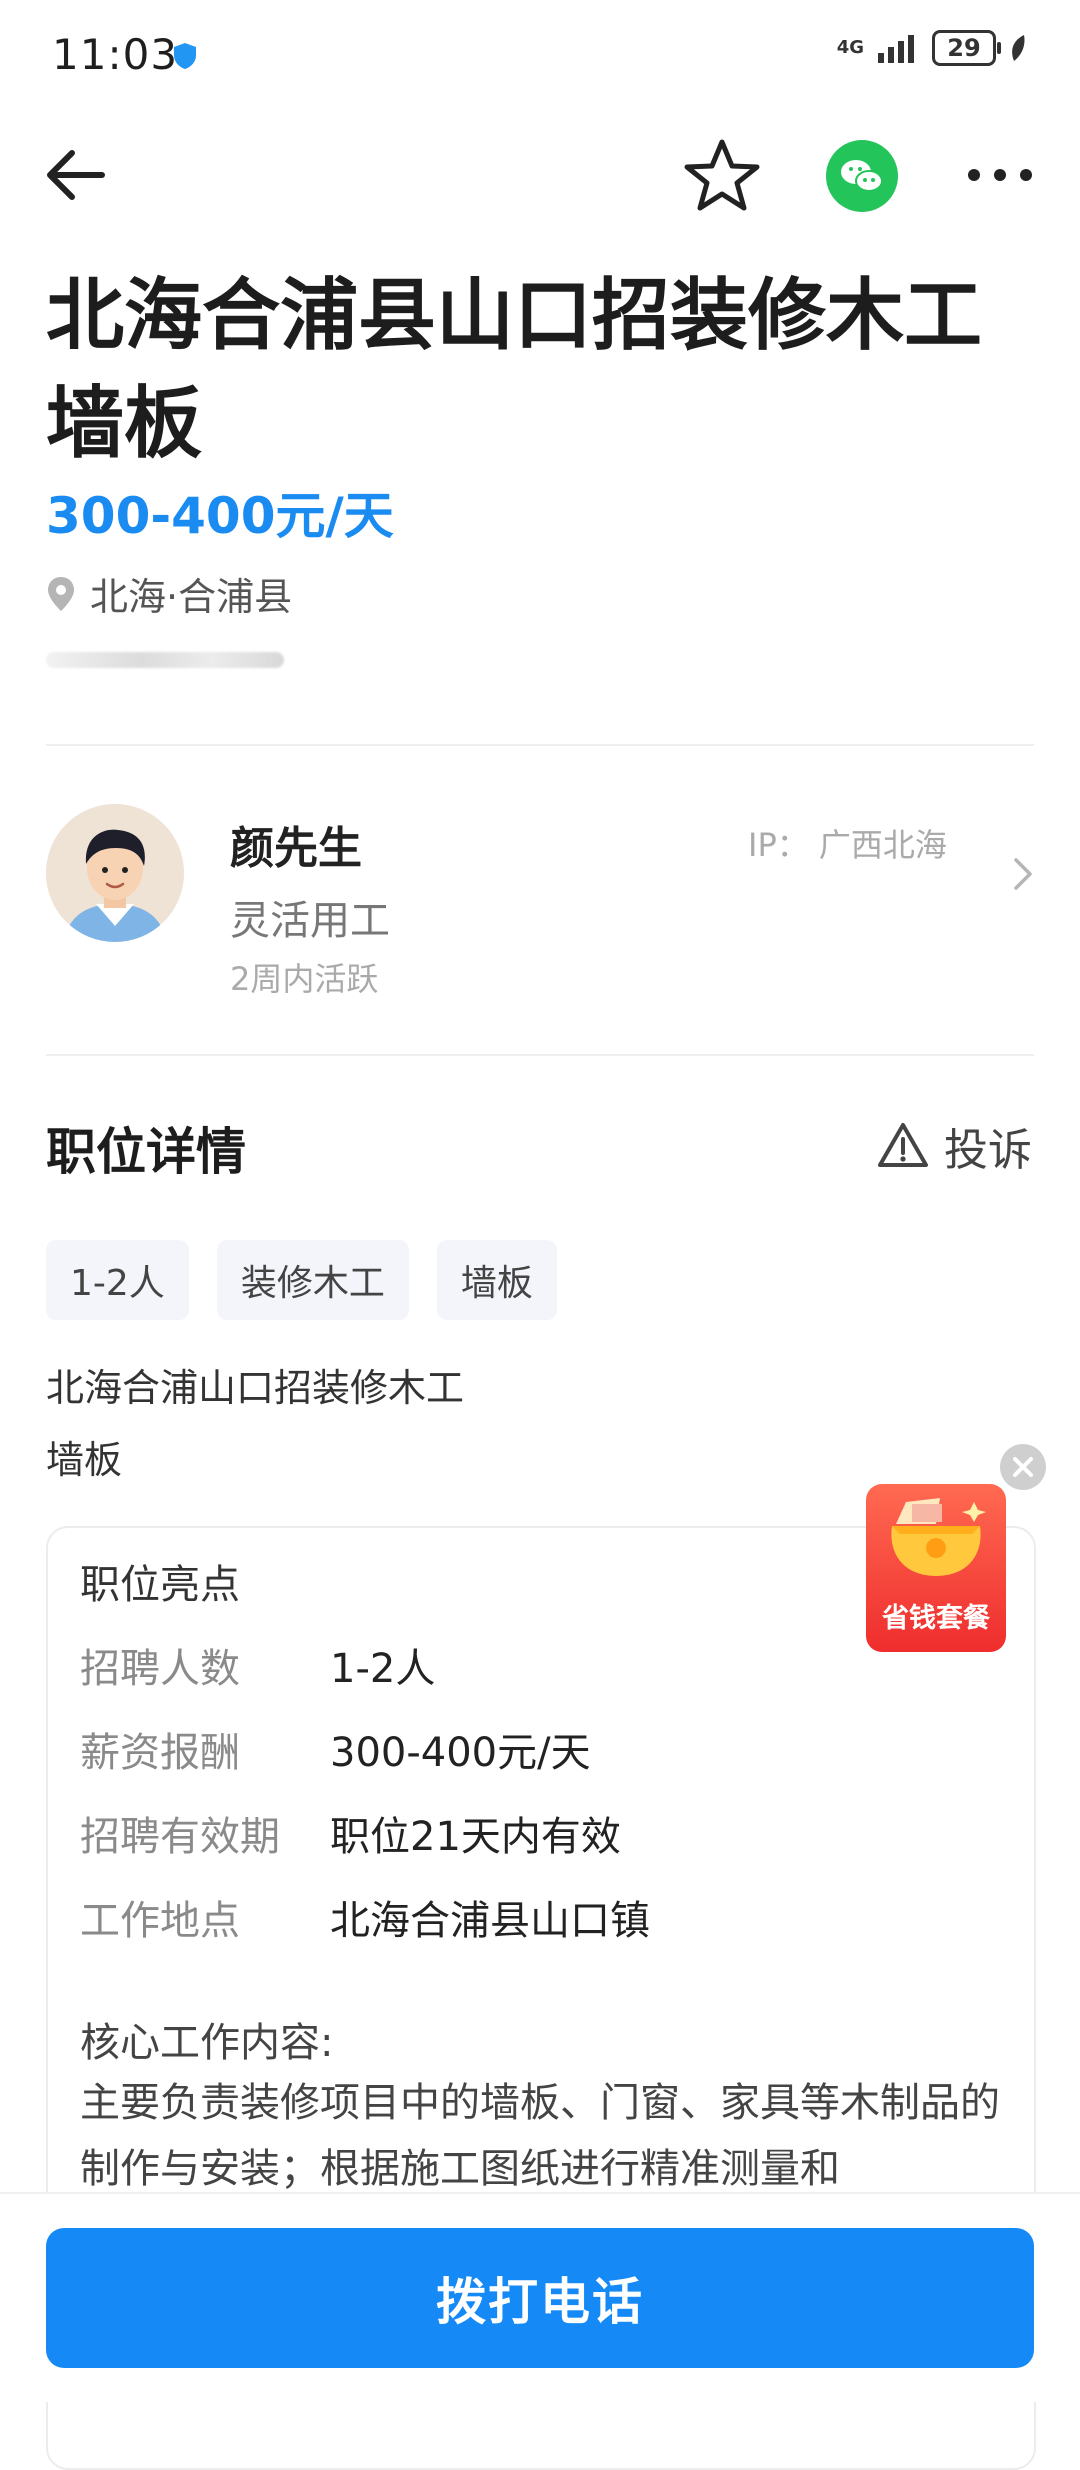 Image resolution: width=1080 pixels, height=2470 pixels. I want to click on salary-range: 300-400元/天, so click(220, 516).